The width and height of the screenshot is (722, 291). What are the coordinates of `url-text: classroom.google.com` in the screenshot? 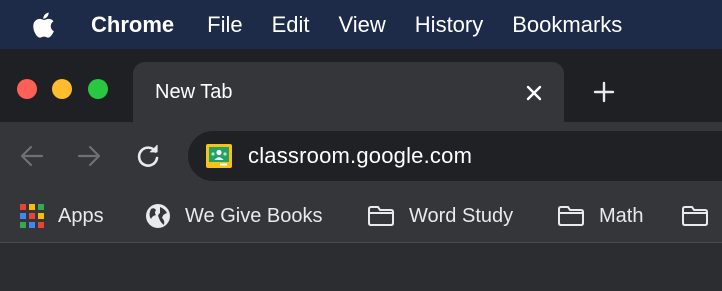 It's located at (360, 155).